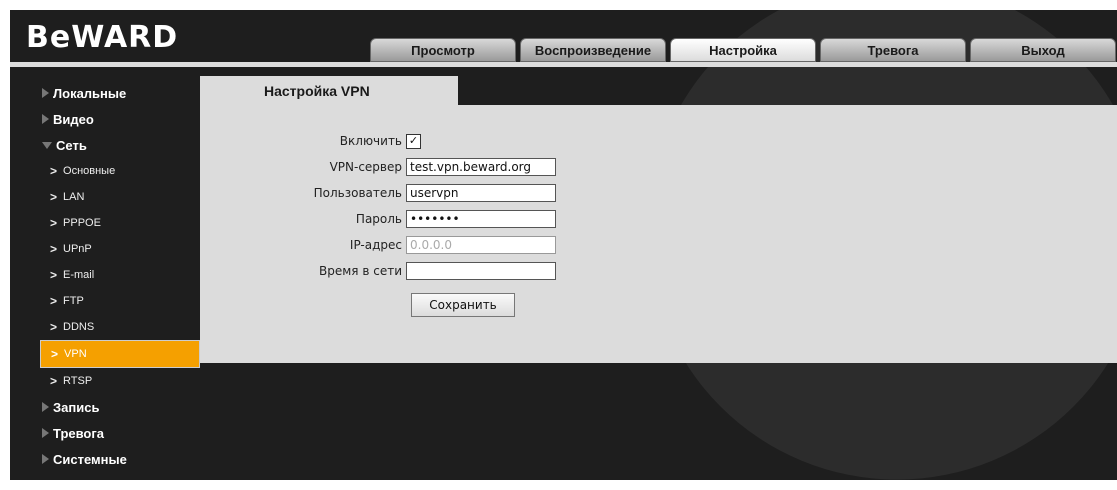  What do you see at coordinates (77, 249) in the screenshot?
I see `sidebar-subitem-label: UPnP` at bounding box center [77, 249].